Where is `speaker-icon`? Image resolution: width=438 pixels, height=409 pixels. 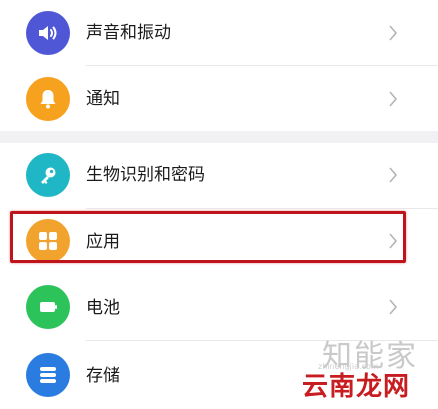 speaker-icon is located at coordinates (48, 33).